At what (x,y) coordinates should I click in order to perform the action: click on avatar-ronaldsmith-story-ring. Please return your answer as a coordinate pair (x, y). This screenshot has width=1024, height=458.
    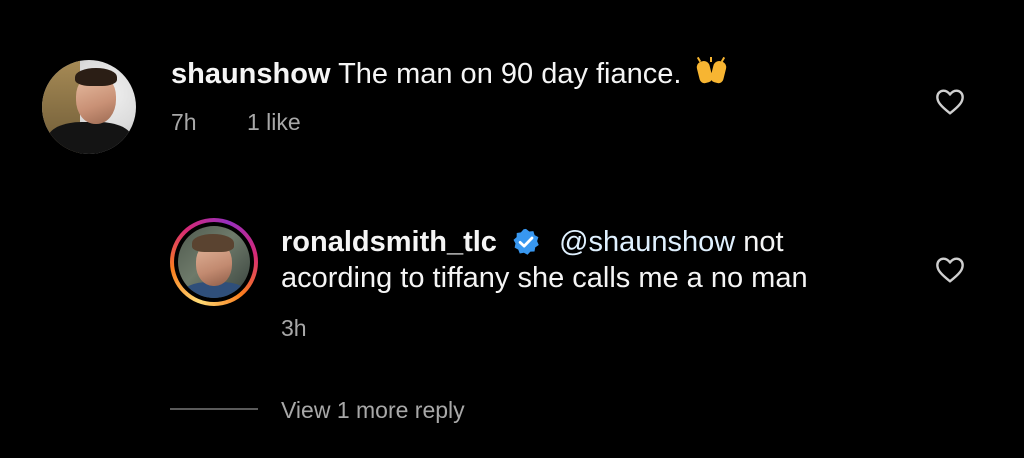
    Looking at the image, I should click on (214, 262).